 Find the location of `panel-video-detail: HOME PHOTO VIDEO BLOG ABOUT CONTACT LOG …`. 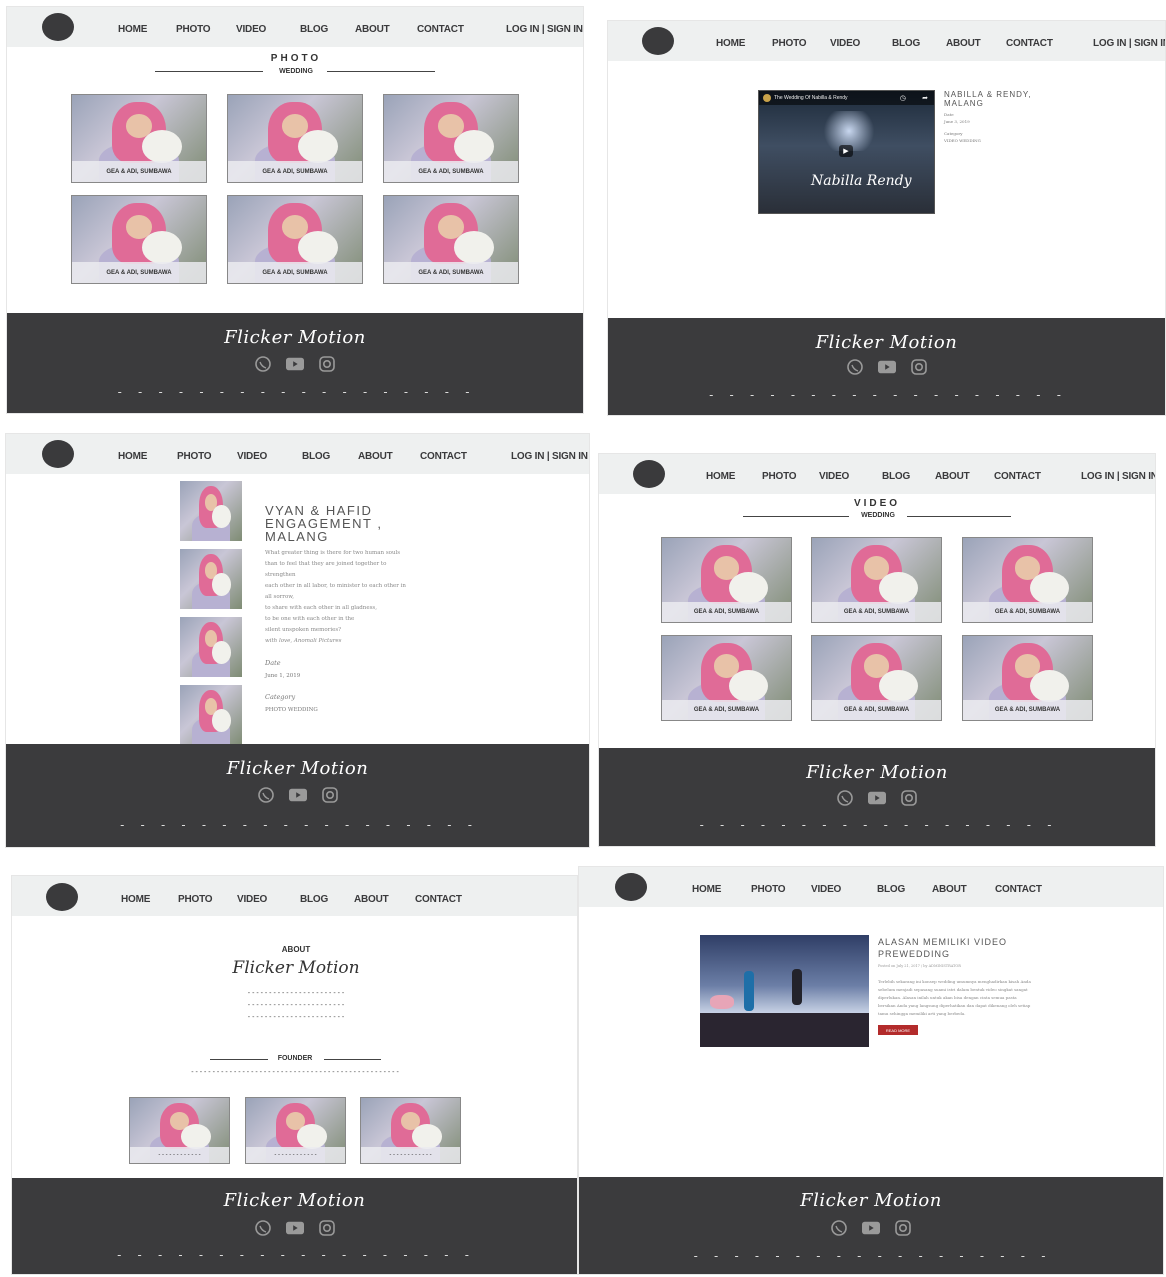

panel-video-detail: HOME PHOTO VIDEO BLOG ABOUT CONTACT LOG … is located at coordinates (886, 218).